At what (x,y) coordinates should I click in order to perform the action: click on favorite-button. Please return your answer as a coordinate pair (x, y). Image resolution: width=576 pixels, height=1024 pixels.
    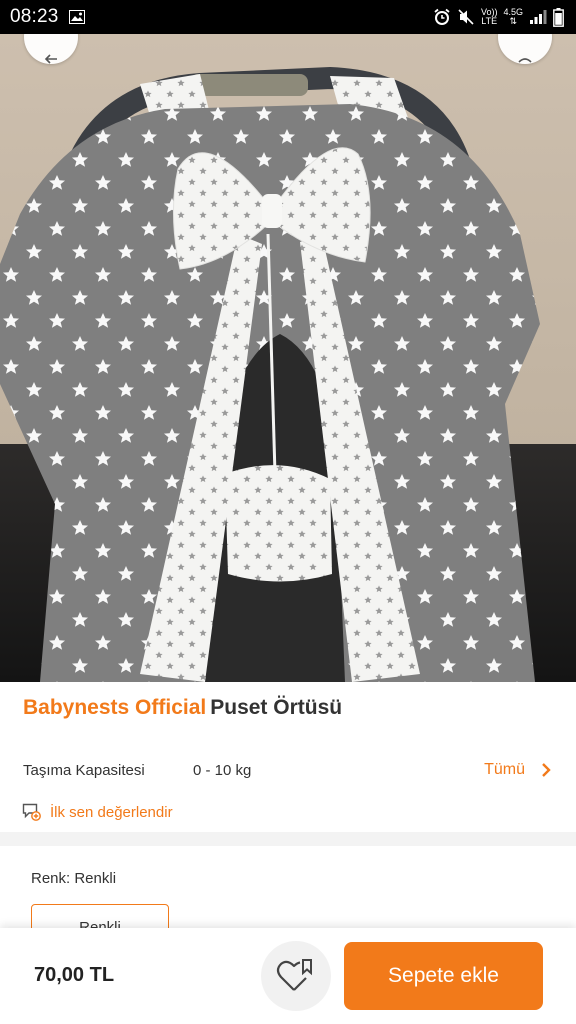
    Looking at the image, I should click on (296, 976).